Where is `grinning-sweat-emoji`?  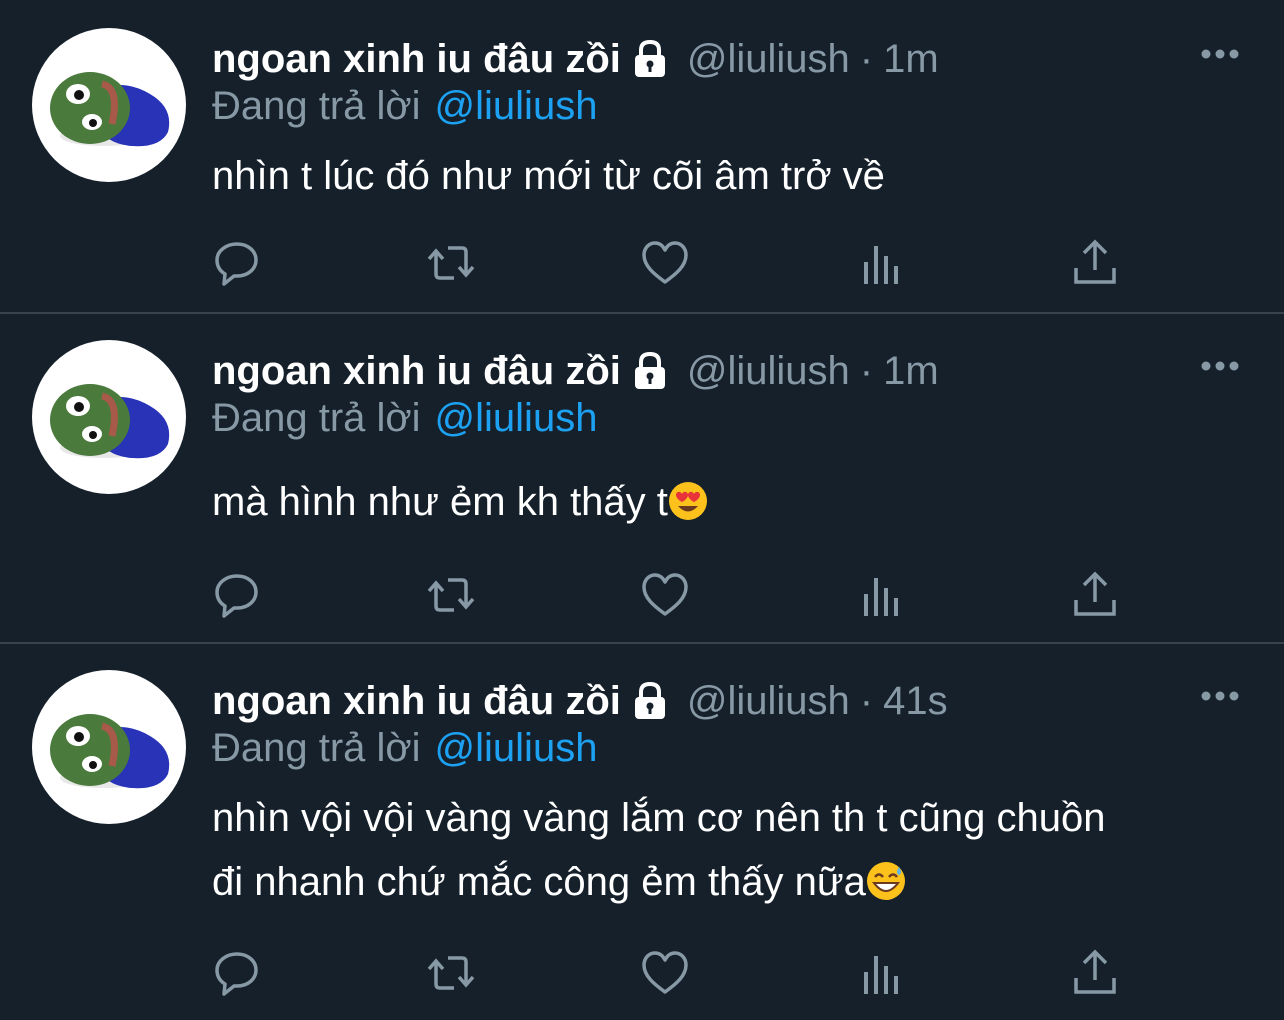
grinning-sweat-emoji is located at coordinates (885, 881).